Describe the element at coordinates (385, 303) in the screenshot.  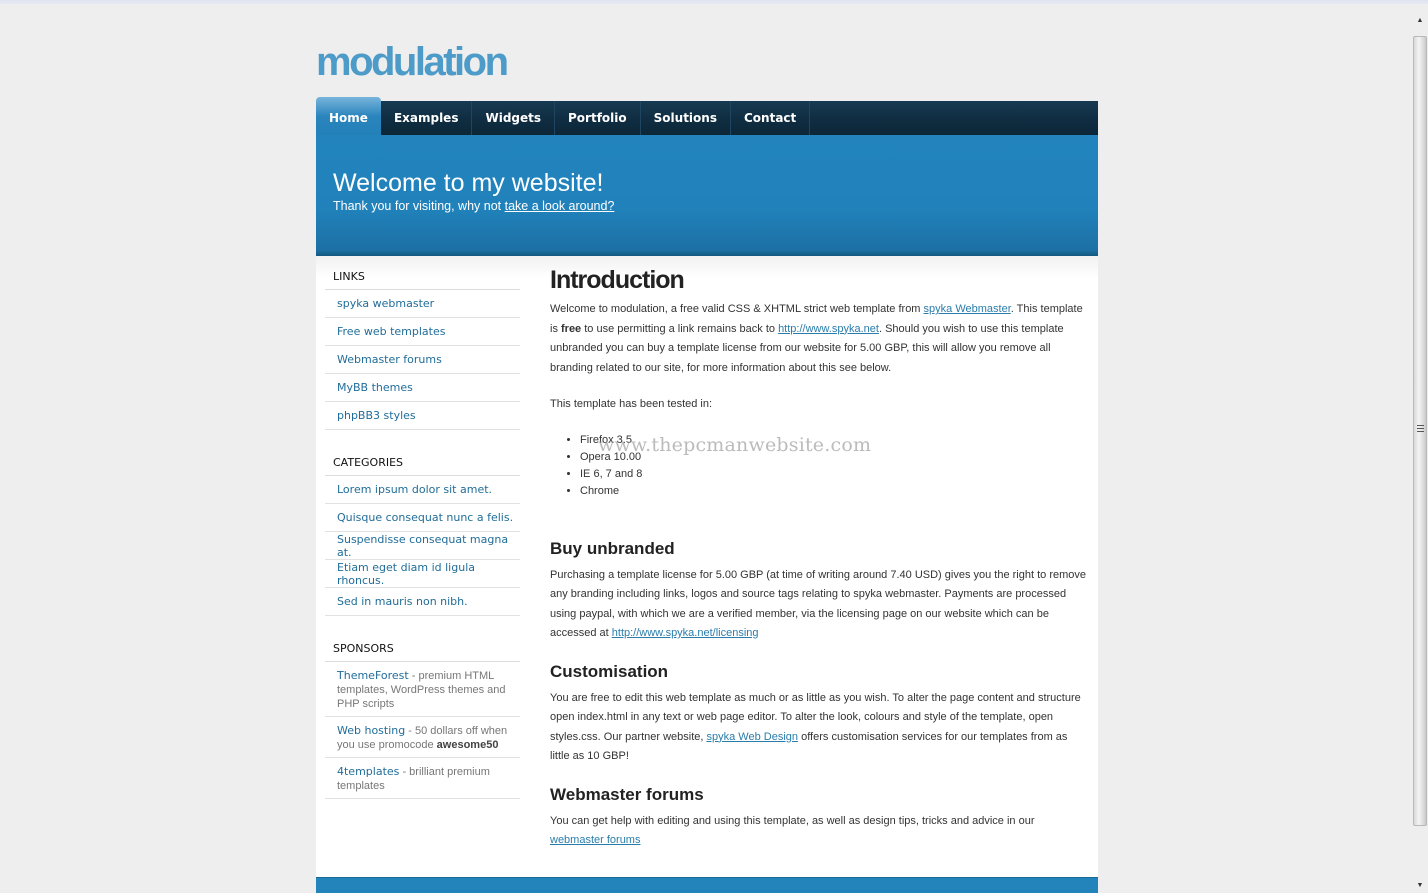
I see `link-spyka-webmaster: spyka webmaster` at that location.